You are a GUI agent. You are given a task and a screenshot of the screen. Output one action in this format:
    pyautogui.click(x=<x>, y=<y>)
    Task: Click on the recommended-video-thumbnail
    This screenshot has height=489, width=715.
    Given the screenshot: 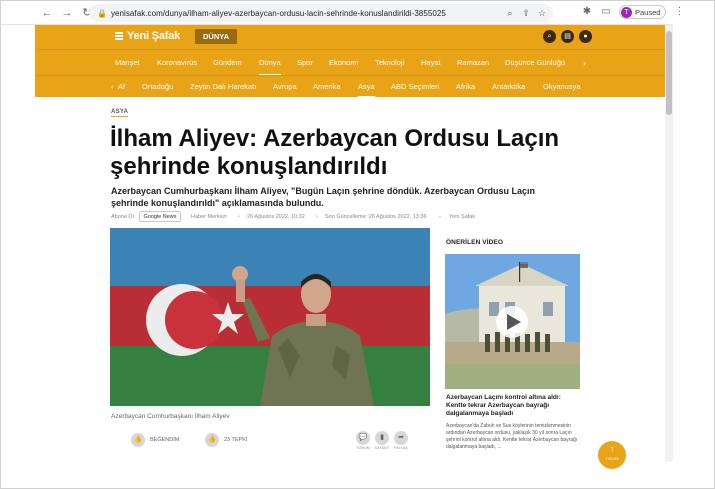 What is the action you would take?
    pyautogui.click(x=512, y=321)
    